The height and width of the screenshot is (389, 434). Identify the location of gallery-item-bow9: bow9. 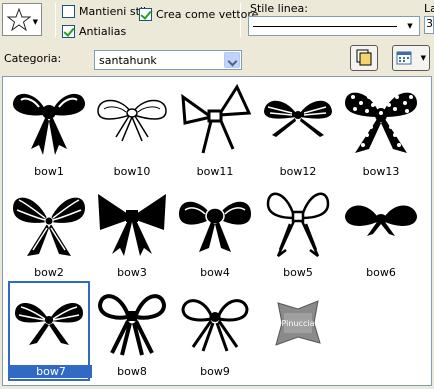
(215, 331).